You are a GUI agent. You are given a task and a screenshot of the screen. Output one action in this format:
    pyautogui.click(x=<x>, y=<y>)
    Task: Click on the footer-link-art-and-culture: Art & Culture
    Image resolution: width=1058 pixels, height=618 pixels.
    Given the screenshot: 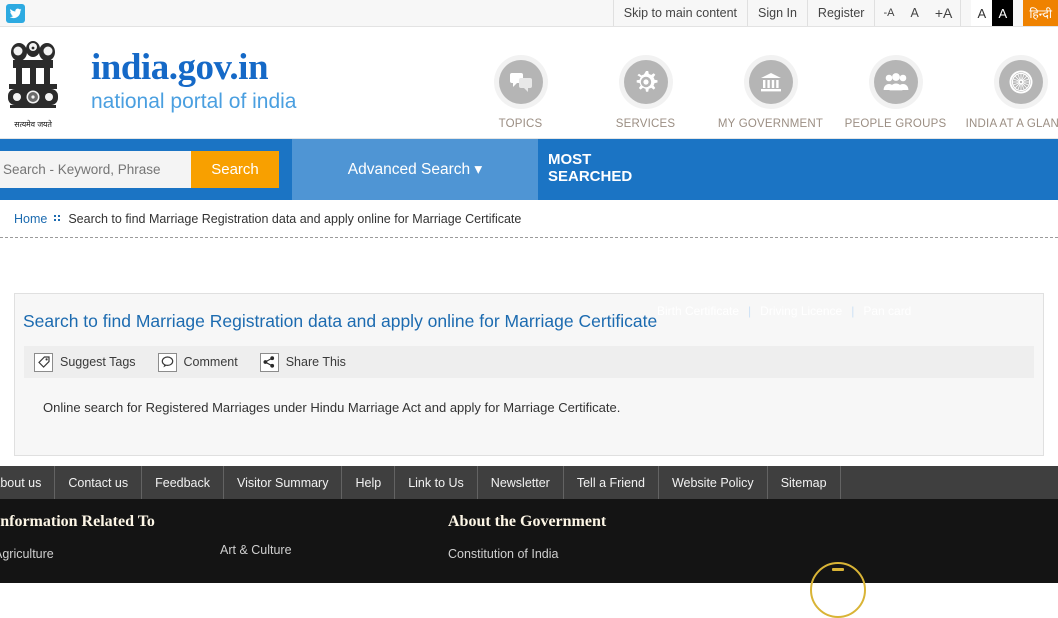 What is the action you would take?
    pyautogui.click(x=256, y=550)
    